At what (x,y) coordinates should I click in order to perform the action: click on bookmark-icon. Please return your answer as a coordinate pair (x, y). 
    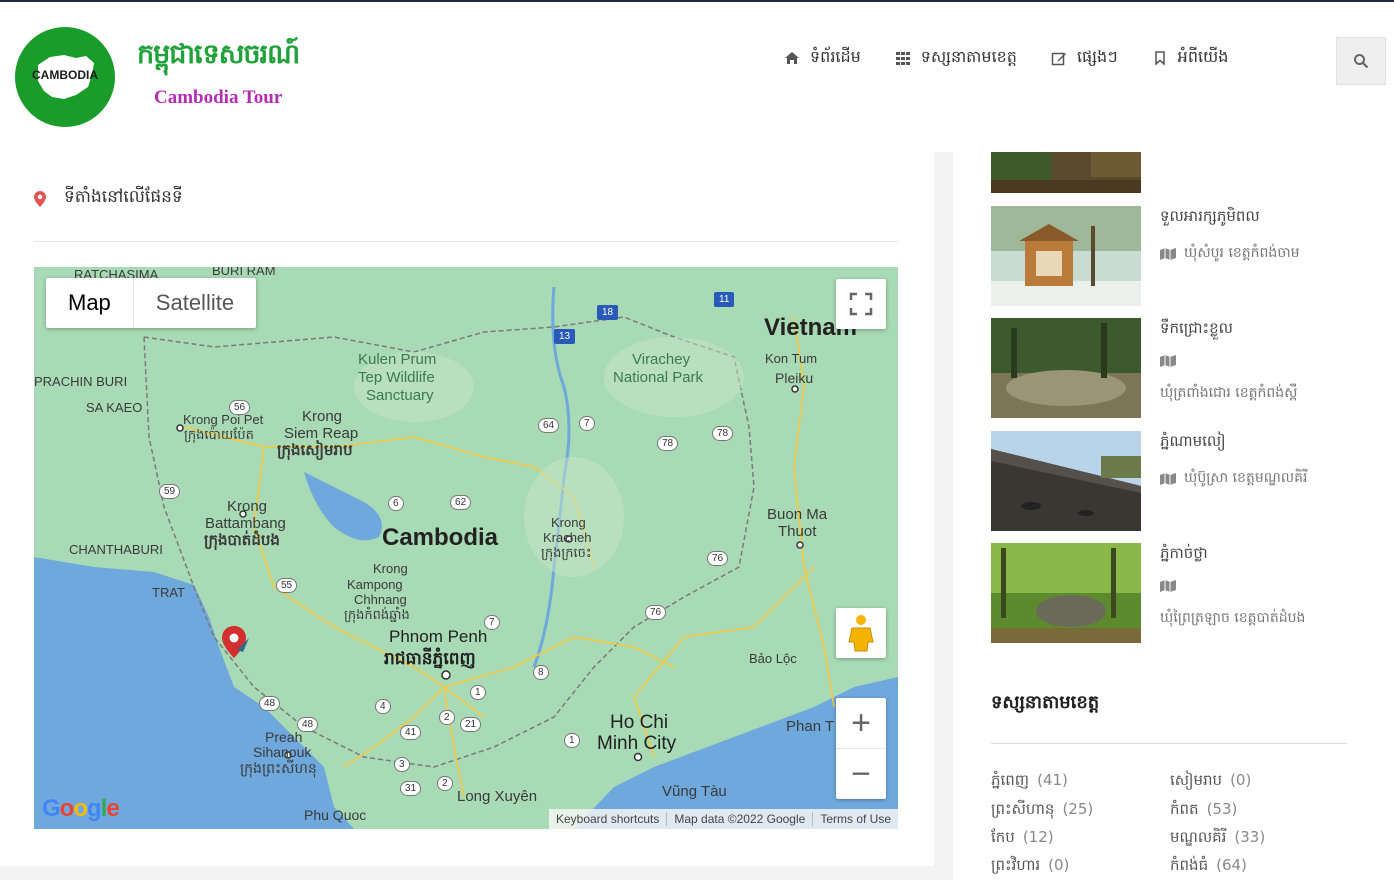
    Looking at the image, I should click on (1159, 58).